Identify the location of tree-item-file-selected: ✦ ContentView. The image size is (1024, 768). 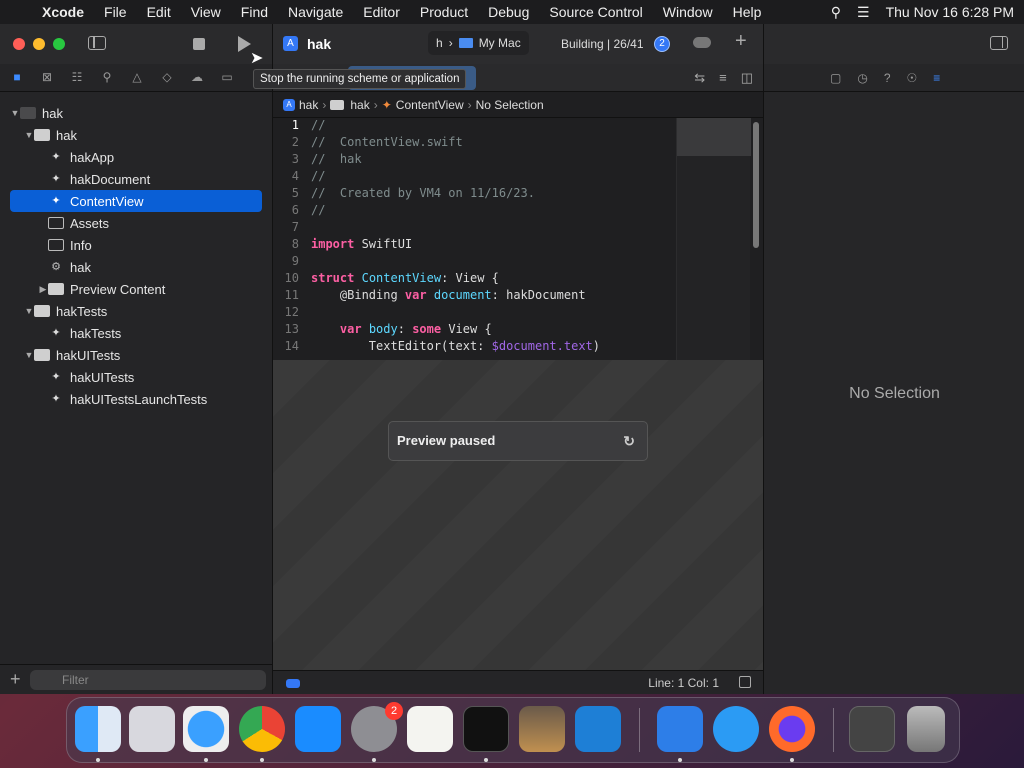
(136, 201).